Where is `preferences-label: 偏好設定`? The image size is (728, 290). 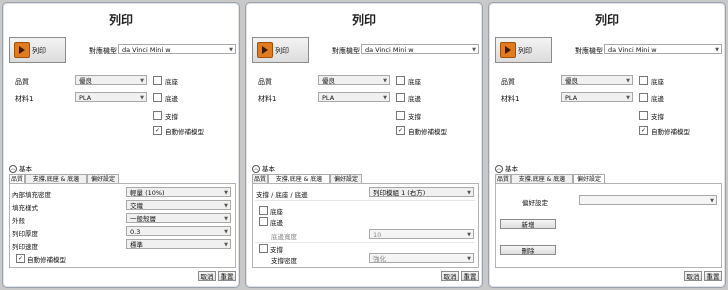
preferences-label: 偏好設定 is located at coordinates (535, 203).